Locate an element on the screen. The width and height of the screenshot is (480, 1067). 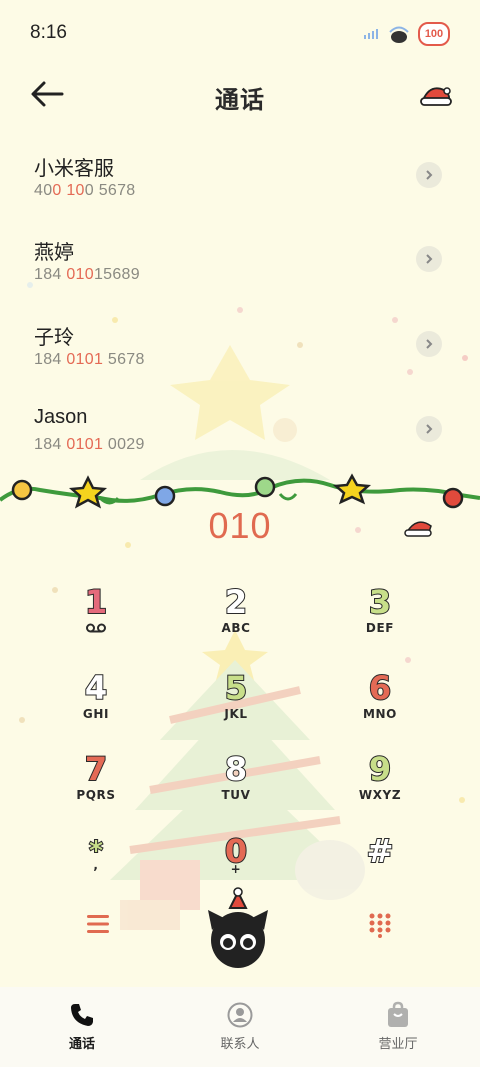
nav-label: 联系人 is located at coordinates (240, 1043).